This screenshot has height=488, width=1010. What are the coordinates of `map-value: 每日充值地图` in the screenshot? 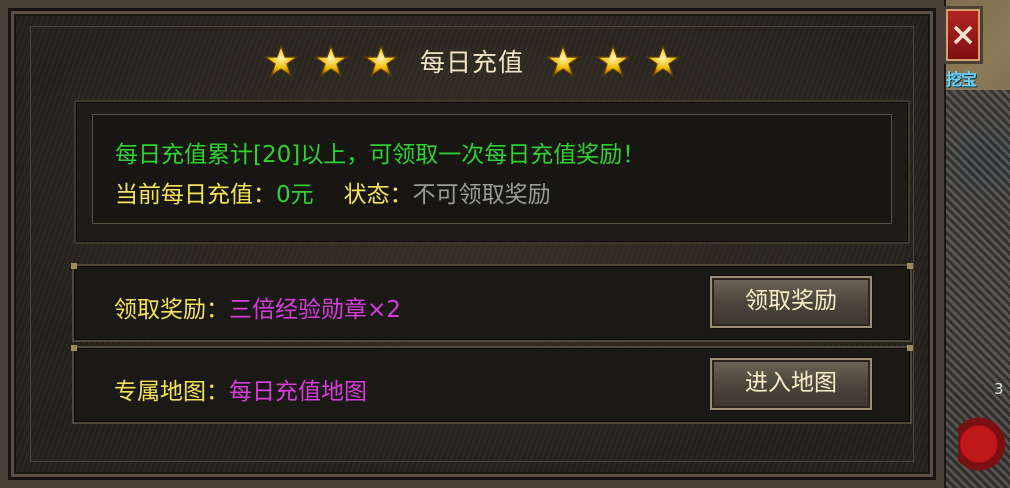 It's located at (298, 392).